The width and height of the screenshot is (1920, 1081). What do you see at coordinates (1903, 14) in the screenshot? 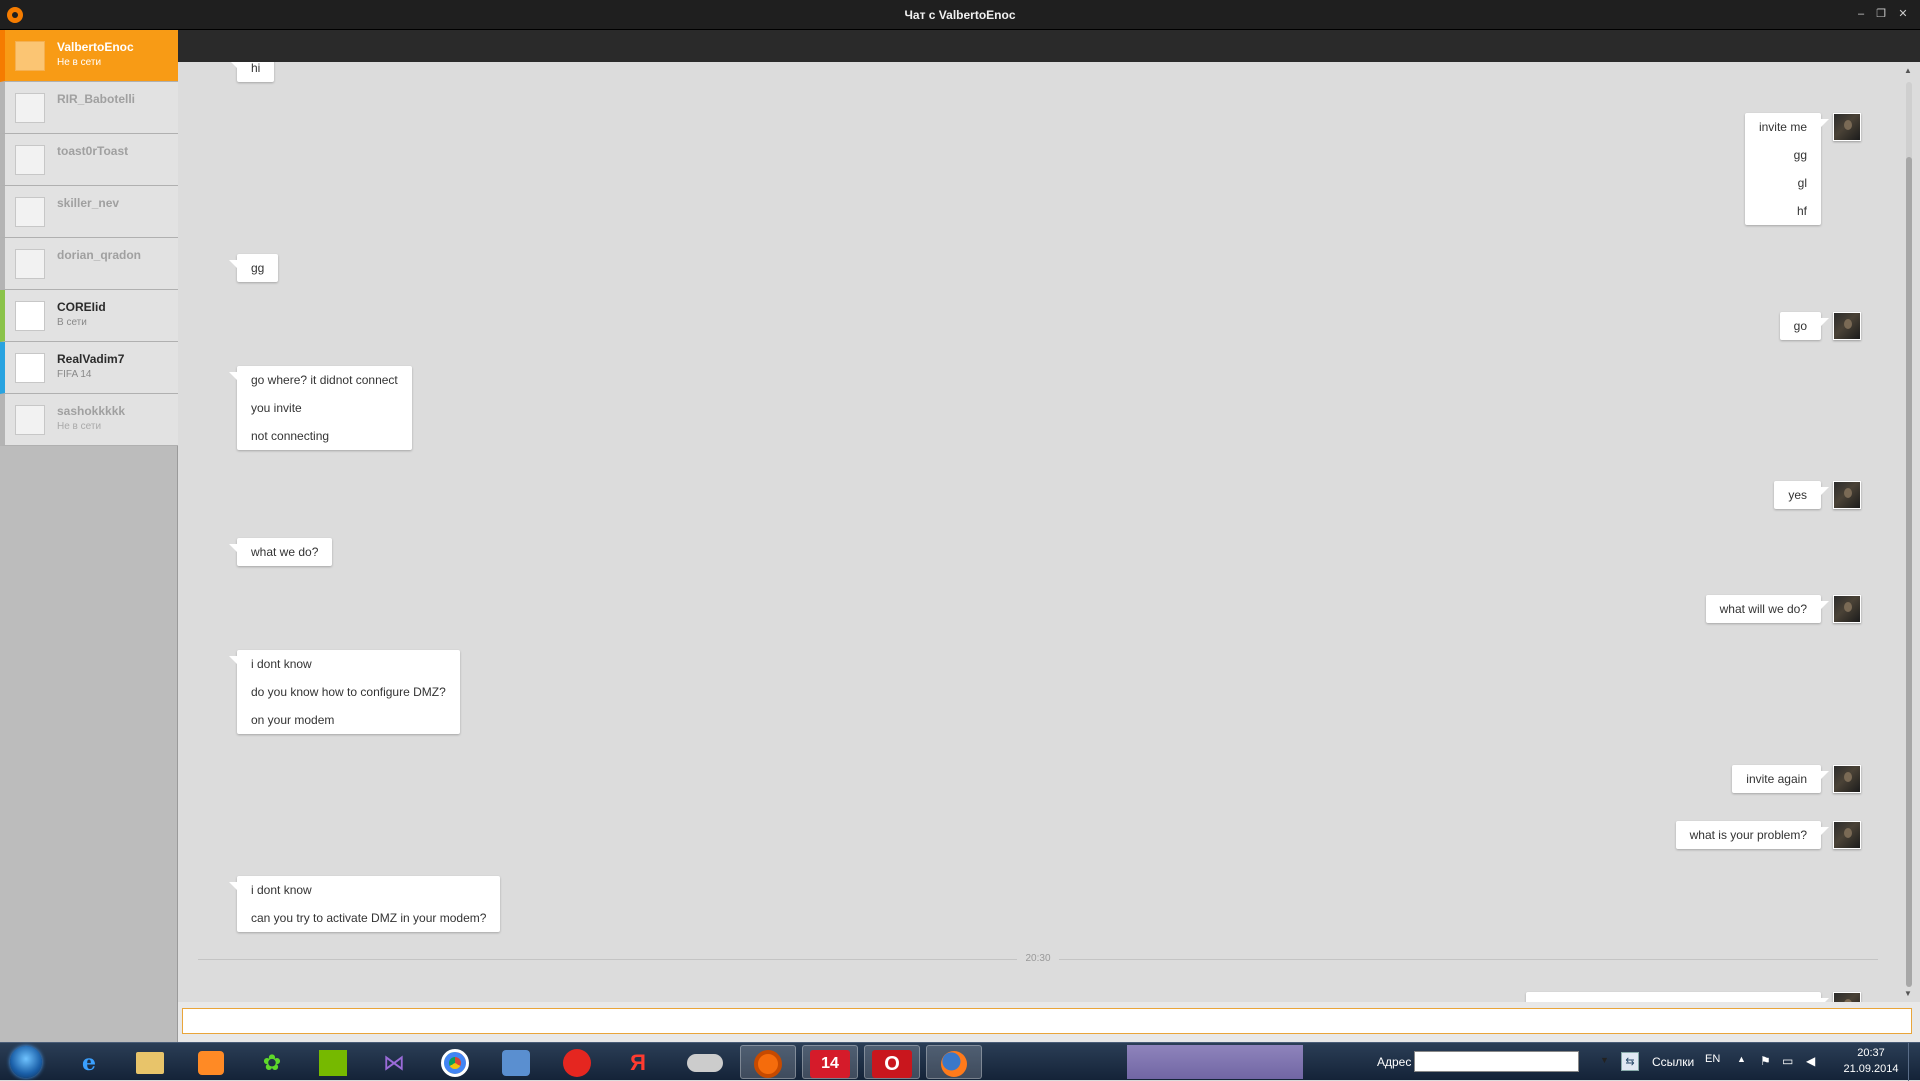
I see `close-button: ✕` at bounding box center [1903, 14].